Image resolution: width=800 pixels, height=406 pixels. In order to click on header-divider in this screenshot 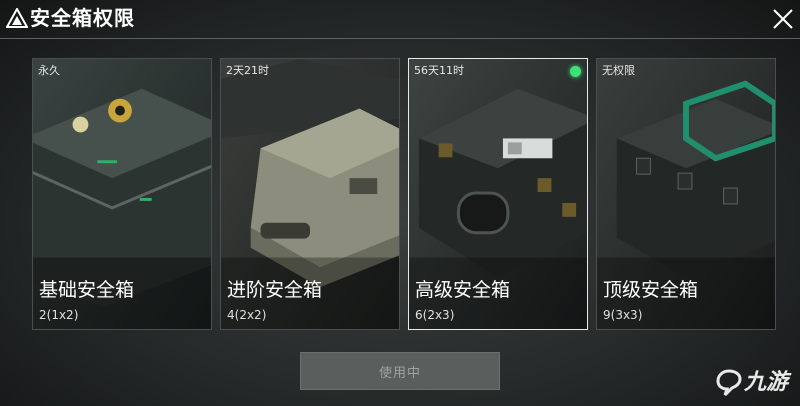, I will do `click(400, 38)`.